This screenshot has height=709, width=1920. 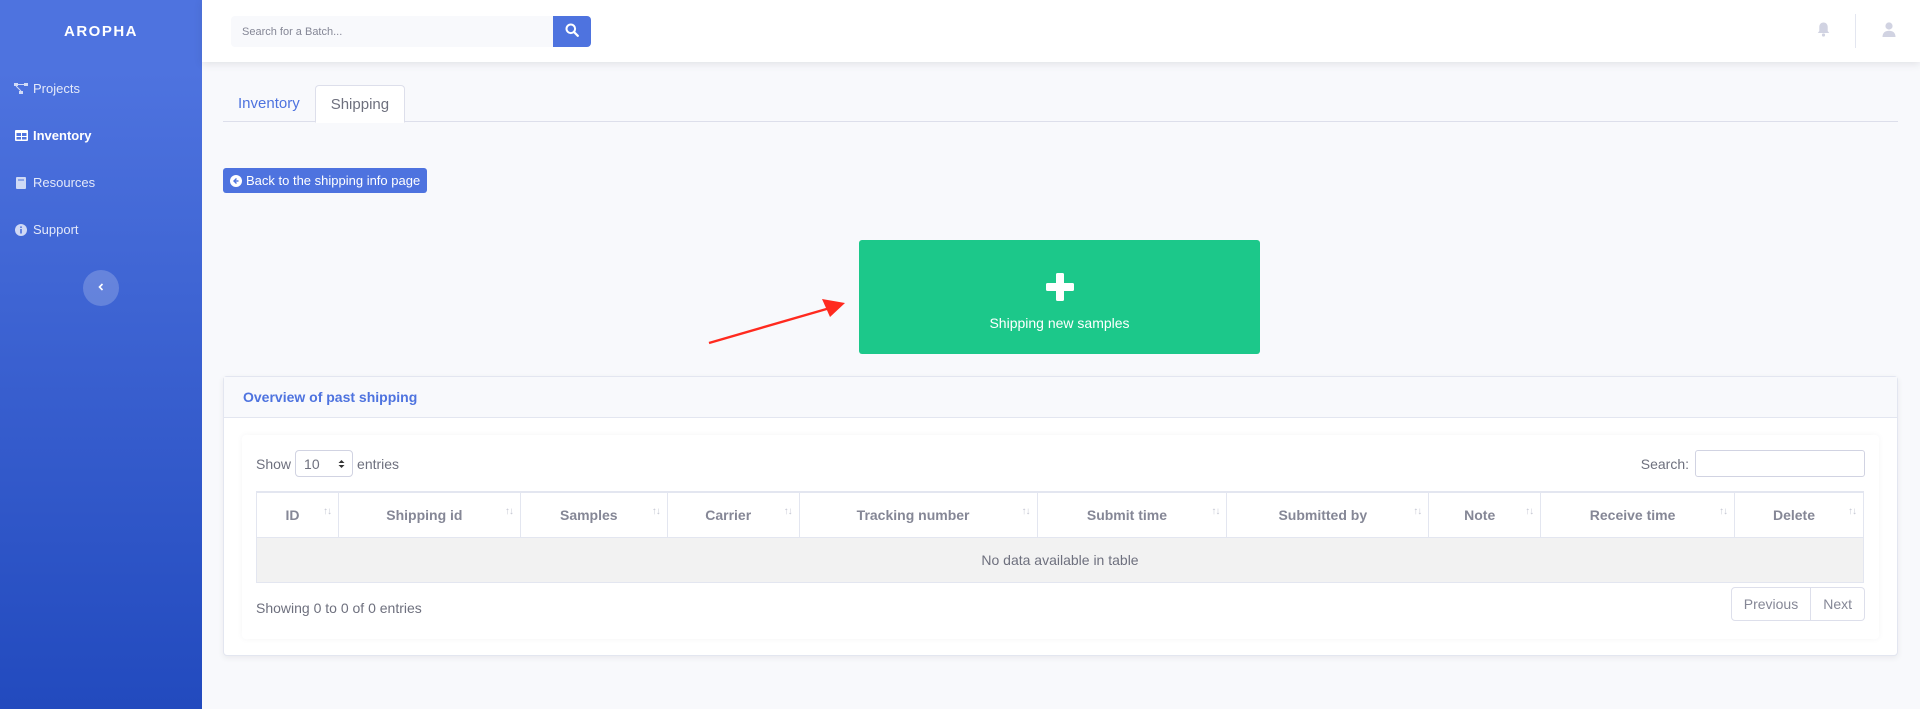 What do you see at coordinates (21, 136) in the screenshot?
I see `table-icon` at bounding box center [21, 136].